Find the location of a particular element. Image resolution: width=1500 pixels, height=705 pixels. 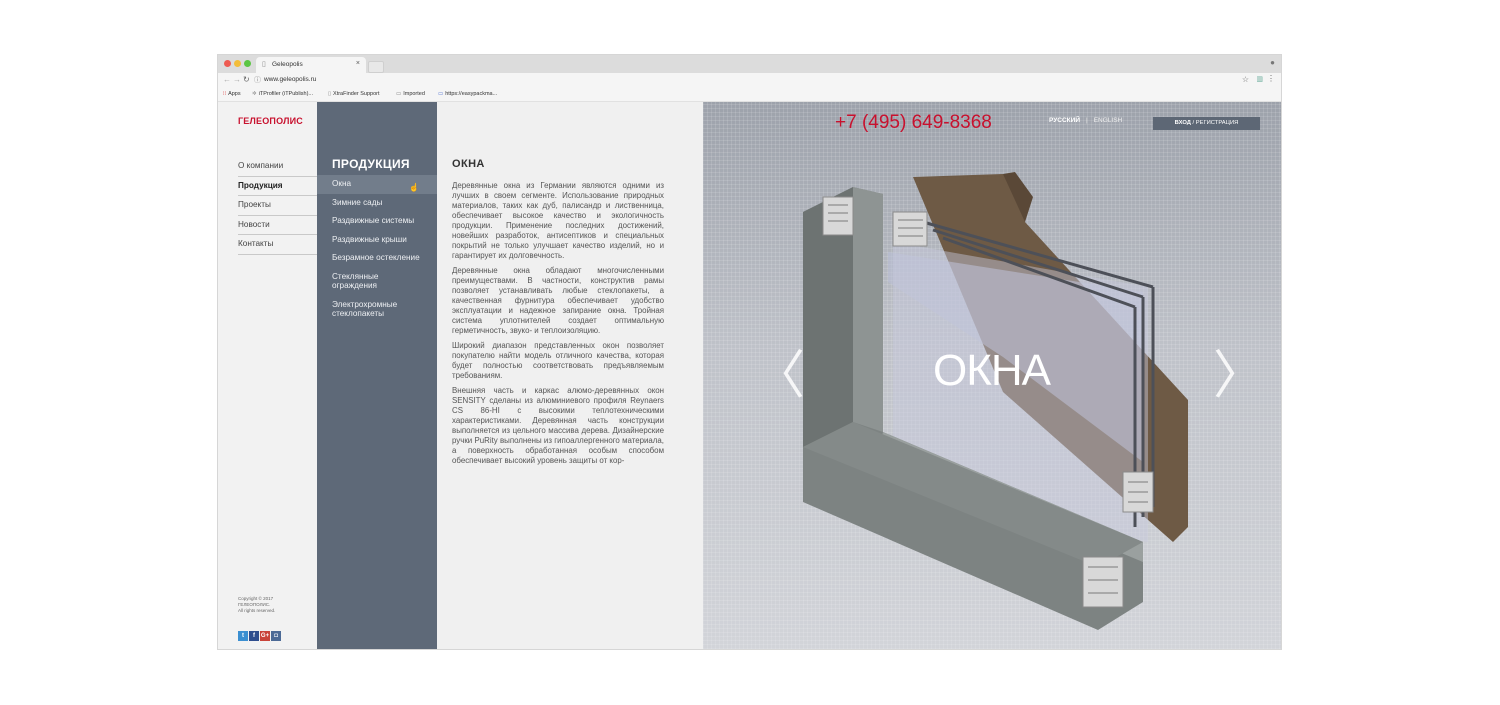

subnav-item-frameless-glazing: Безрамное остекление is located at coordinates (377, 258).